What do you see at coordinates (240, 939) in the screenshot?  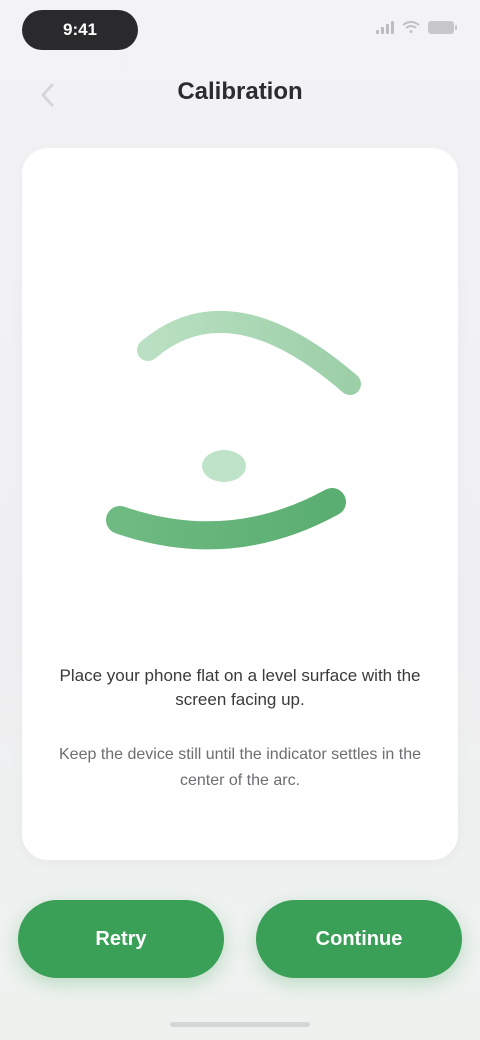 I see `action-buttons: Retry Continue` at bounding box center [240, 939].